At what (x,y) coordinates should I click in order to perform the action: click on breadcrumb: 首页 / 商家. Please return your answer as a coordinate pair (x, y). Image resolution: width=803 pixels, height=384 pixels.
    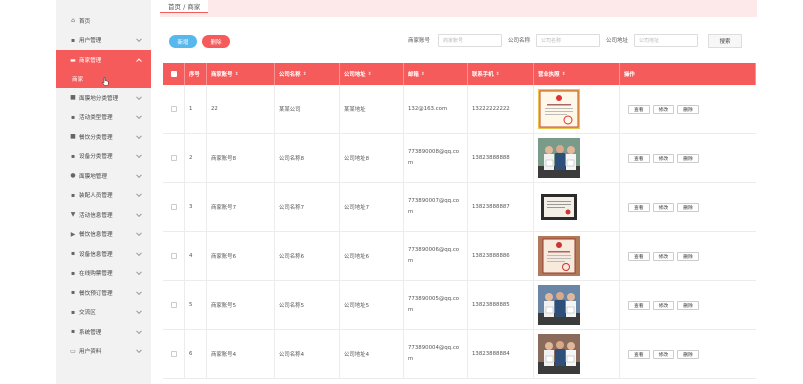
    Looking at the image, I should click on (184, 6).